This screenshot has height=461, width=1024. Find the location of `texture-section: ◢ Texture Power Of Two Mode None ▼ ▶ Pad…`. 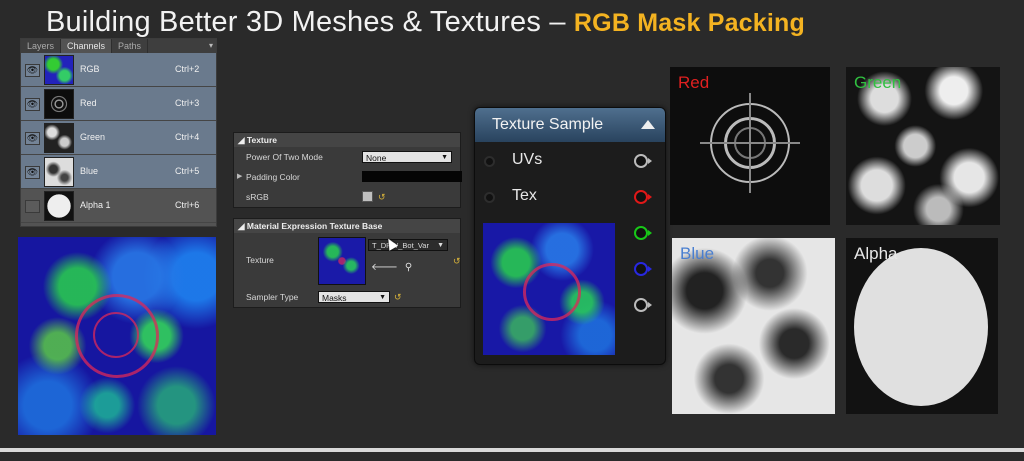

texture-section: ◢ Texture Power Of Two Mode None ▼ ▶ Pad… is located at coordinates (347, 170).